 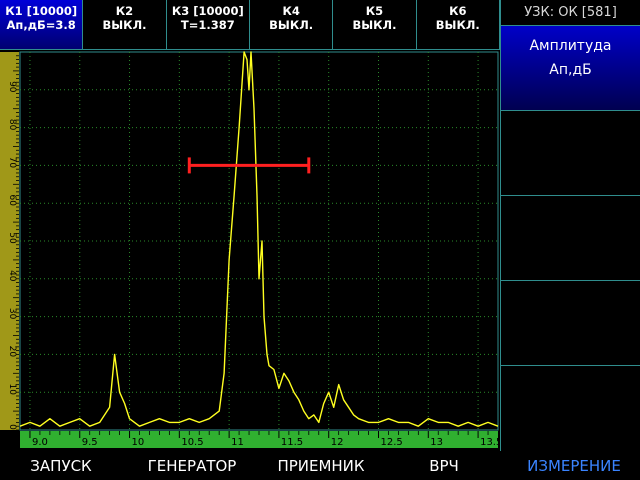 What do you see at coordinates (12, 389) in the screenshot?
I see `y-tick-label: 10` at bounding box center [12, 389].